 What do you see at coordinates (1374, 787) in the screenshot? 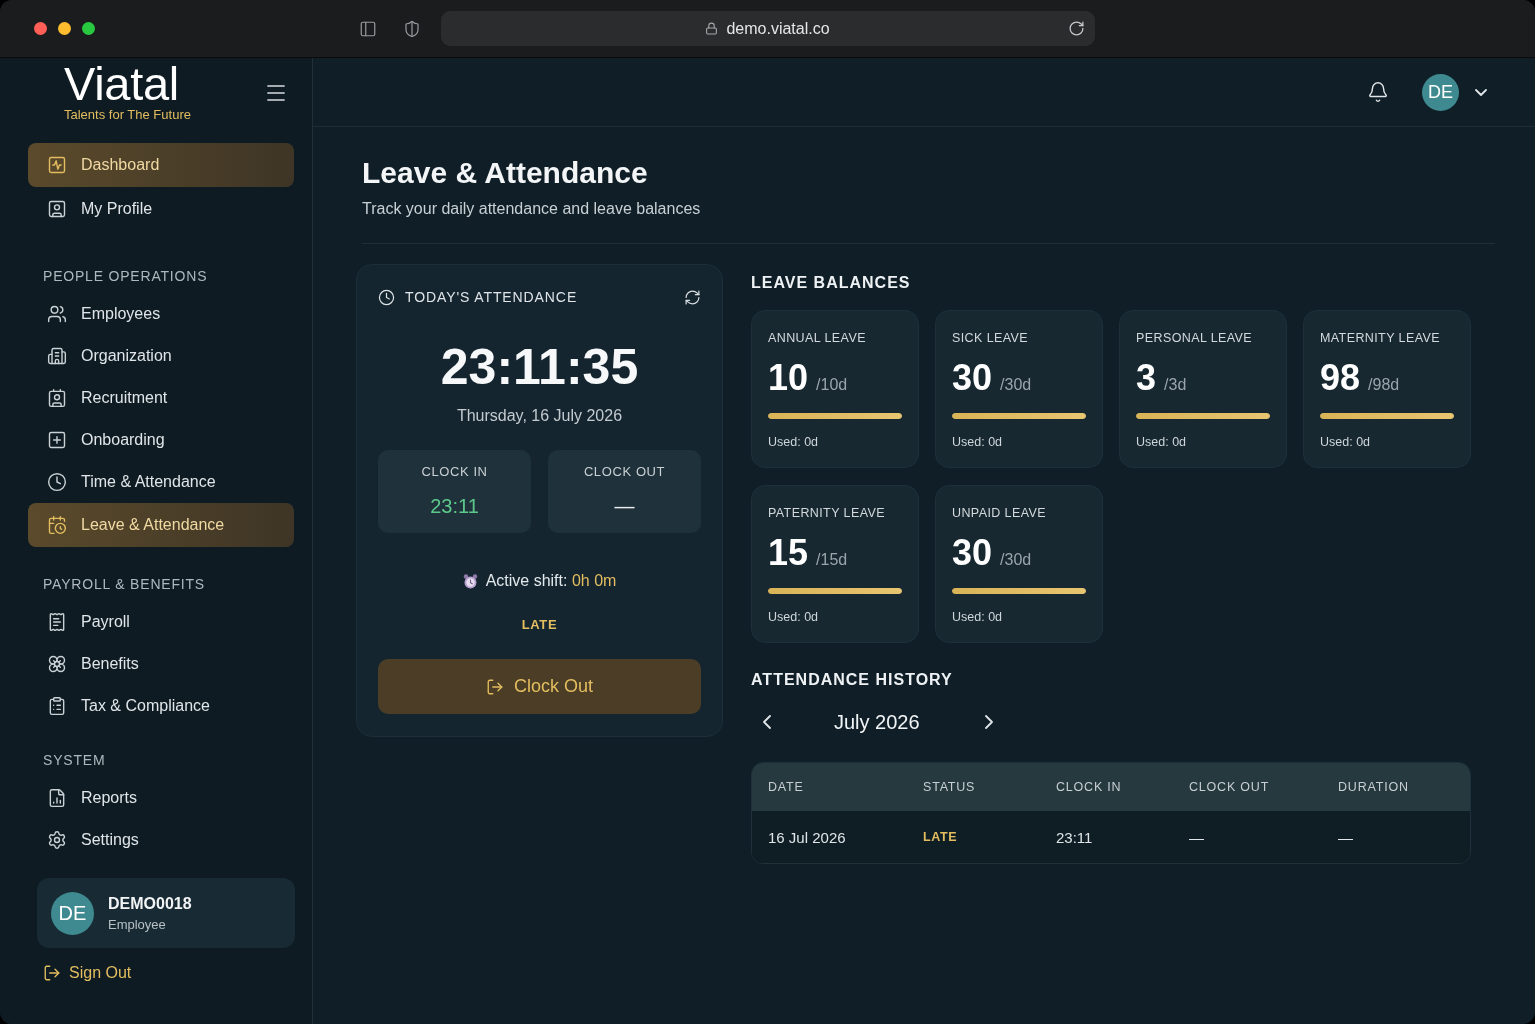
I see `column-header: DURATION` at bounding box center [1374, 787].